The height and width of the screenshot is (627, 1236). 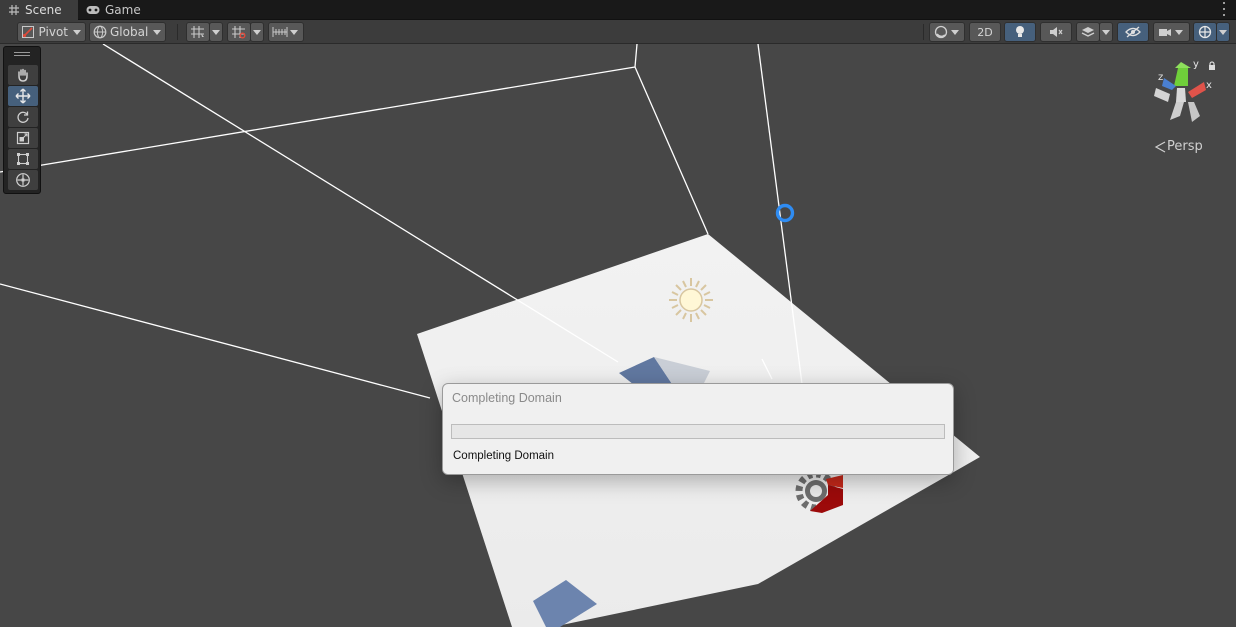 What do you see at coordinates (1177, 111) in the screenshot?
I see `gizmo-neg-y` at bounding box center [1177, 111].